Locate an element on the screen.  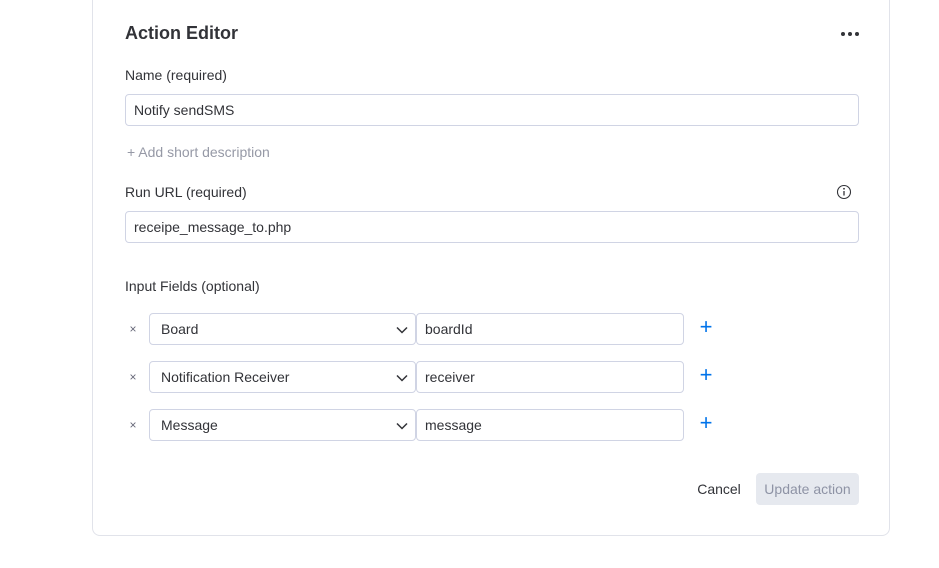
cancel-button: Cancel is located at coordinates (719, 489).